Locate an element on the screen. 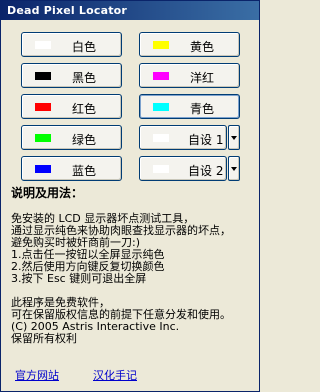  yellow-button: 黄色 is located at coordinates (189, 44).